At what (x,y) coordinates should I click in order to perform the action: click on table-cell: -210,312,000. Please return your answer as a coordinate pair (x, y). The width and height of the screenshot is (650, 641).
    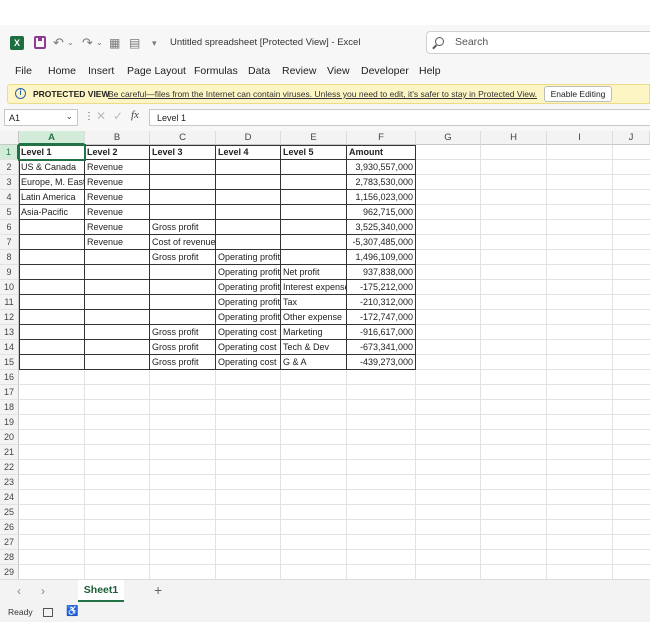
    Looking at the image, I should click on (381, 302).